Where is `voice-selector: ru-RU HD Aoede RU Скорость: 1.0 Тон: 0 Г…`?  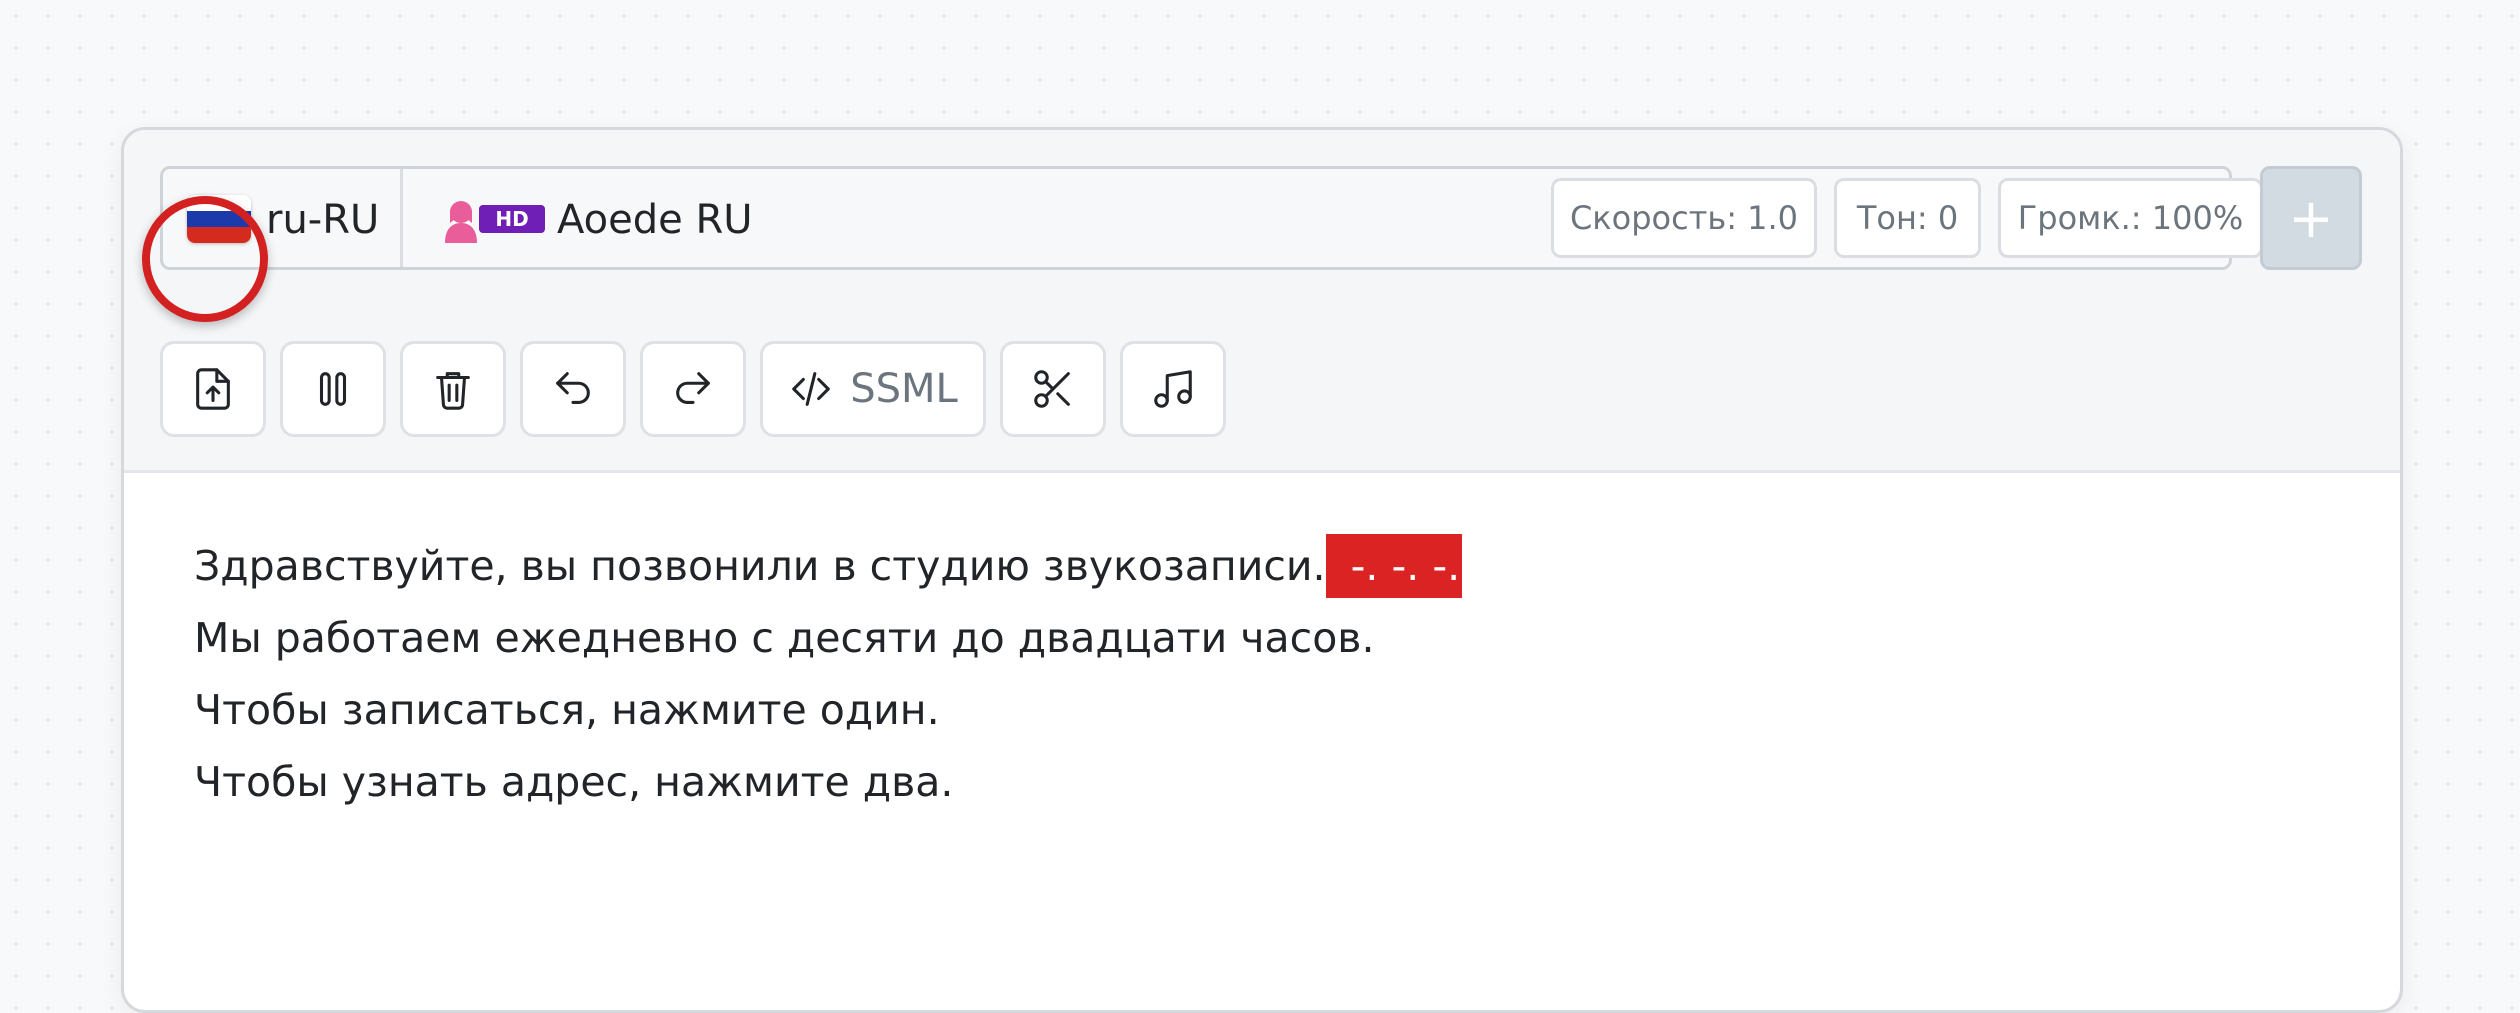
voice-selector: ru-RU HD Aoede RU Скорость: 1.0 Тон: 0 Г… is located at coordinates (1211, 218).